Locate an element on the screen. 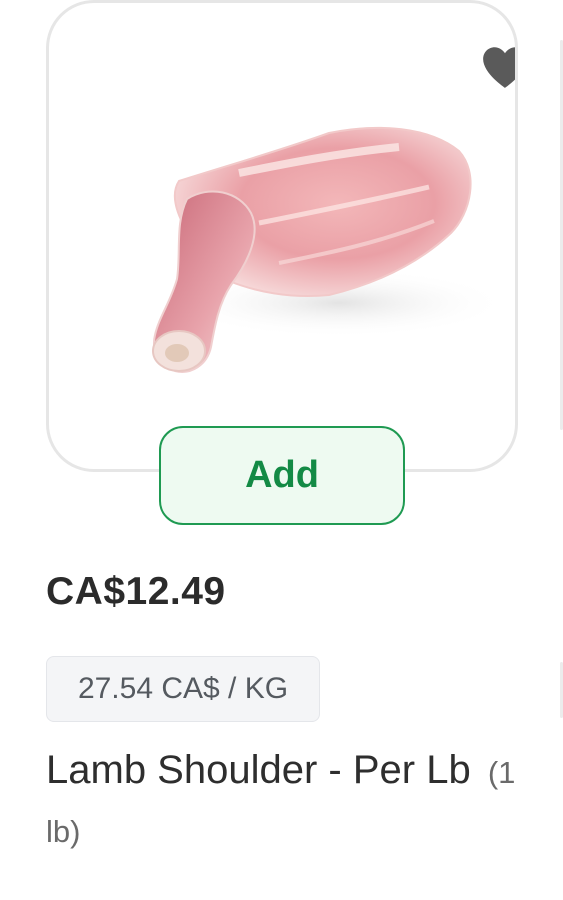 The image size is (563, 900). product-name-text: Lamb Shoulder - Per Lb is located at coordinates (258, 770).